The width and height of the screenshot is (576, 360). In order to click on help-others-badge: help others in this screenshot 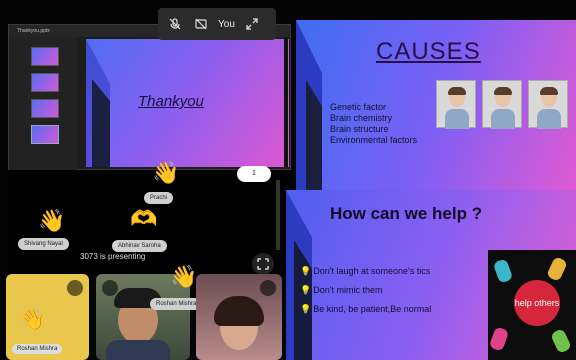, I will do `click(537, 303)`.